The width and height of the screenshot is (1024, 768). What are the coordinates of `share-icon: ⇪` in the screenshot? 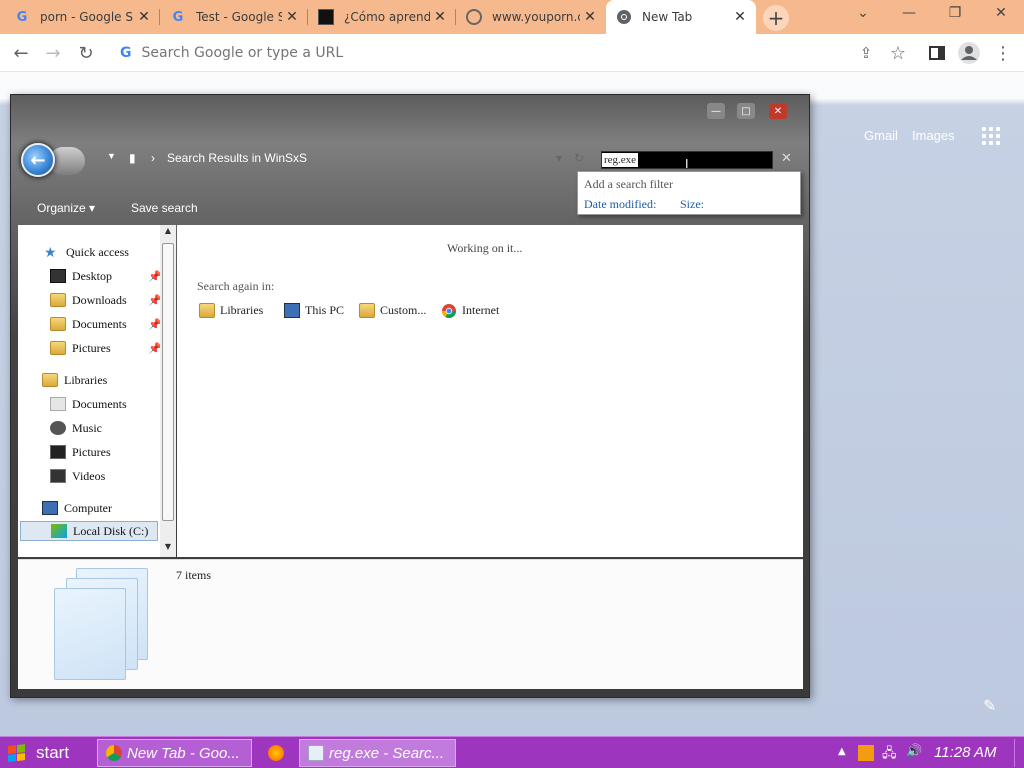 It's located at (866, 53).